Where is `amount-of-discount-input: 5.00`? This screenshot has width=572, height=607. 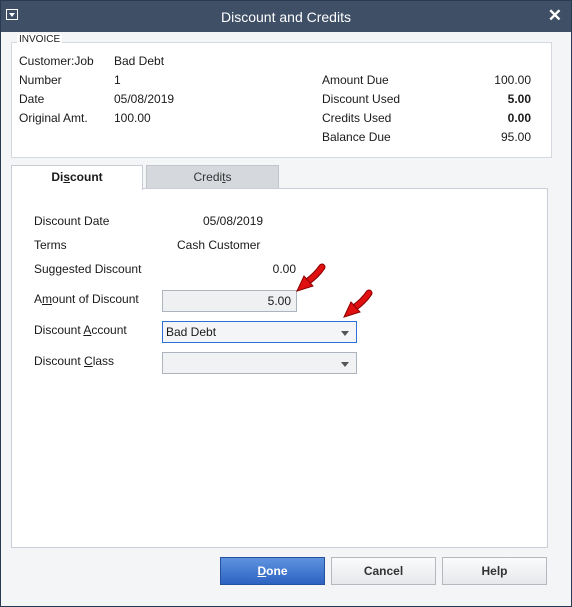
amount-of-discount-input: 5.00 is located at coordinates (229, 301).